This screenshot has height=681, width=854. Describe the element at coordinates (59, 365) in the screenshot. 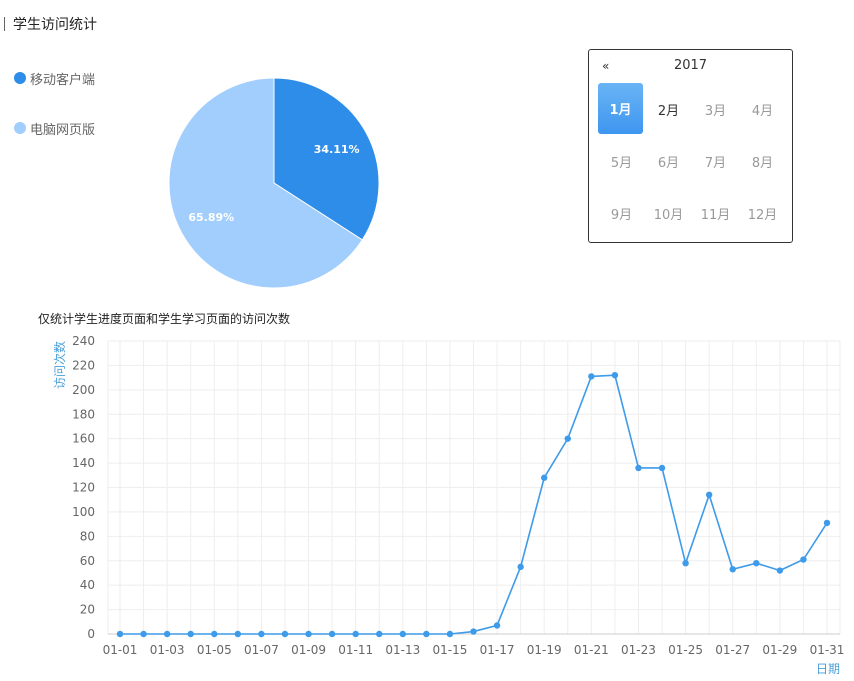

I see `y-axis-title: 访问次数` at that location.